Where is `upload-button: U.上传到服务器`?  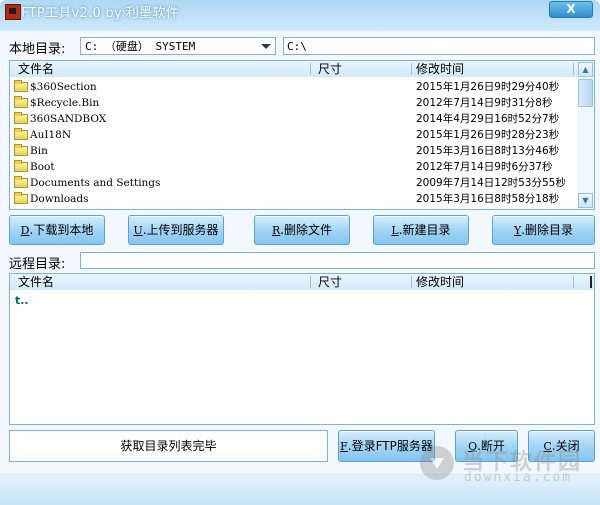 upload-button: U.上传到服务器 is located at coordinates (176, 230).